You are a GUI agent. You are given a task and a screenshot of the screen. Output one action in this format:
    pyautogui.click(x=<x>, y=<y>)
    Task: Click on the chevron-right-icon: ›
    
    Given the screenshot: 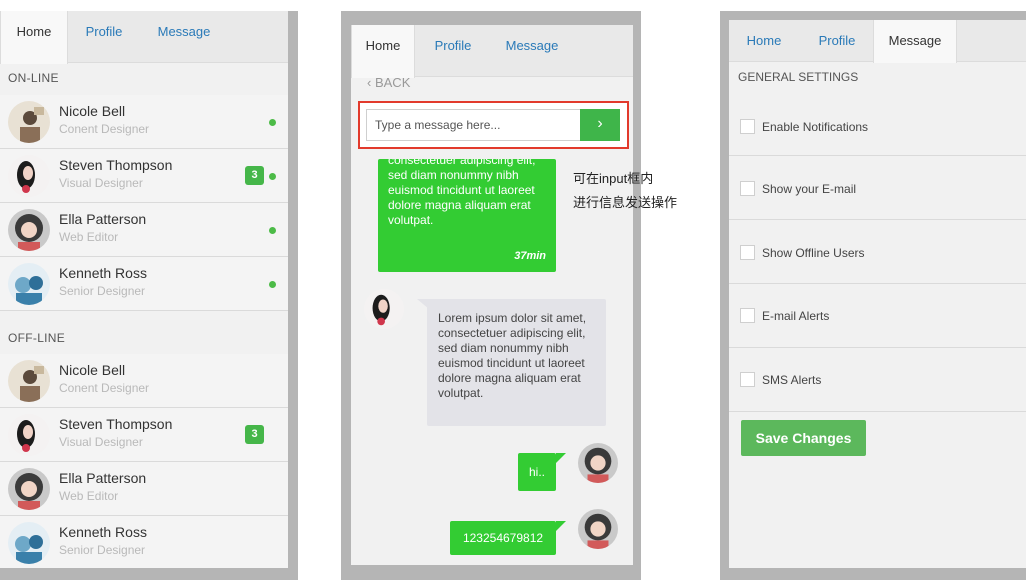 What is the action you would take?
    pyautogui.click(x=600, y=123)
    